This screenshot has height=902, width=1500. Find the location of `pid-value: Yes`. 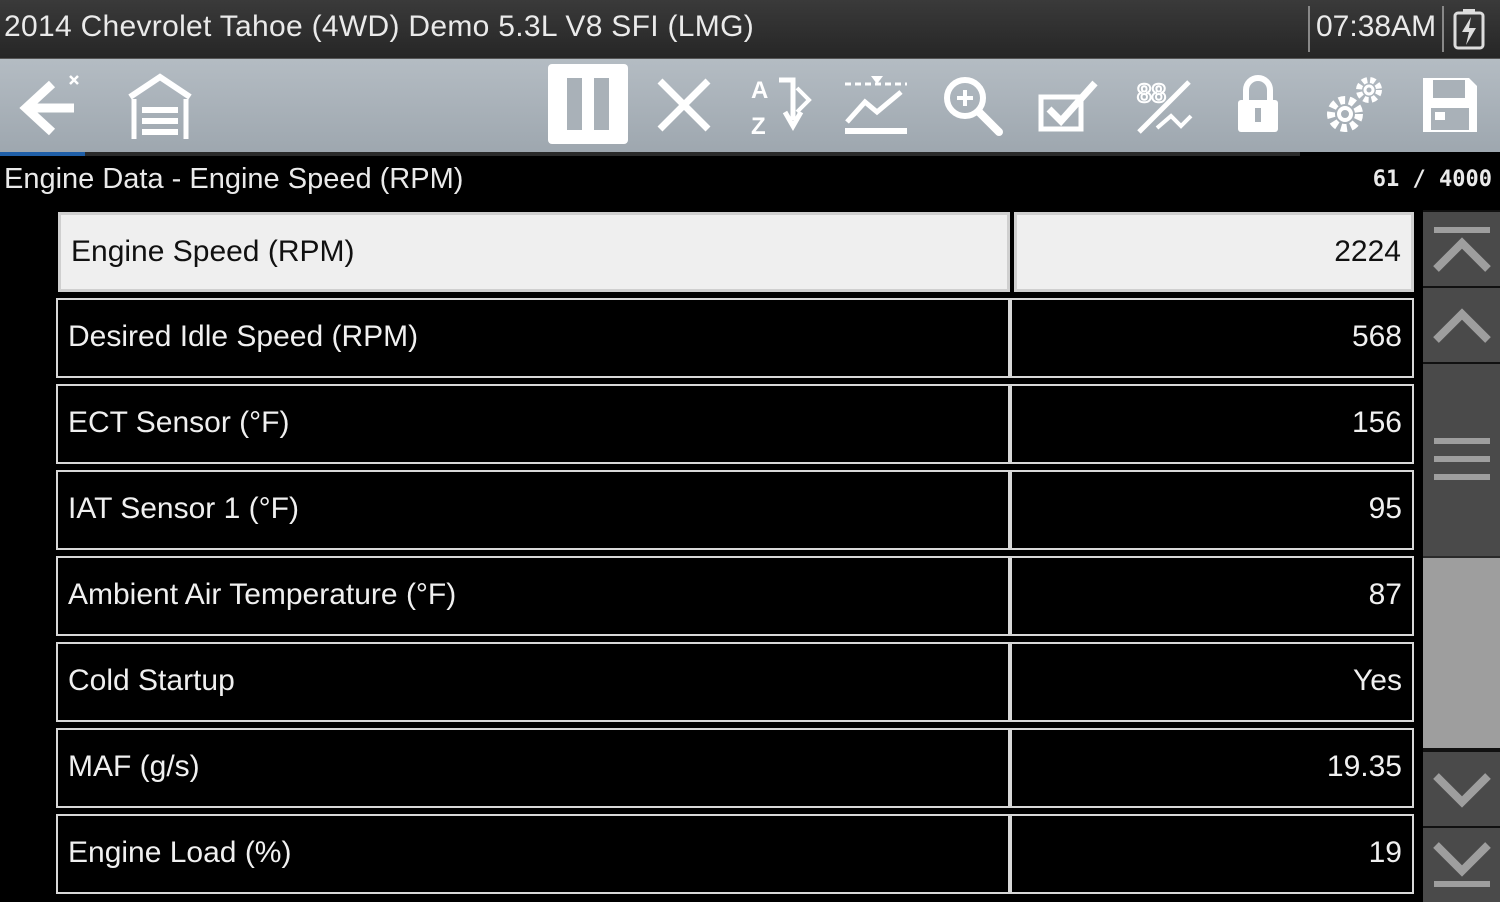

pid-value: Yes is located at coordinates (1377, 680).